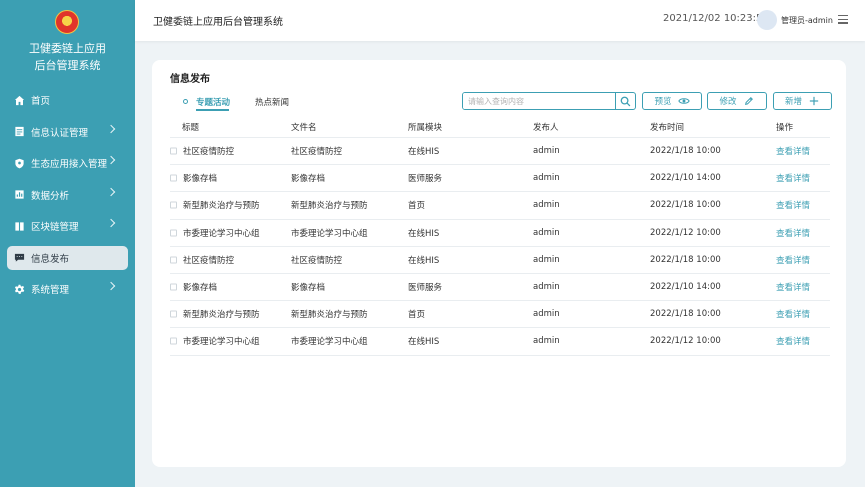 The height and width of the screenshot is (487, 865). I want to click on sidebar-item-info-auth: 信息认证管理, so click(67, 132).